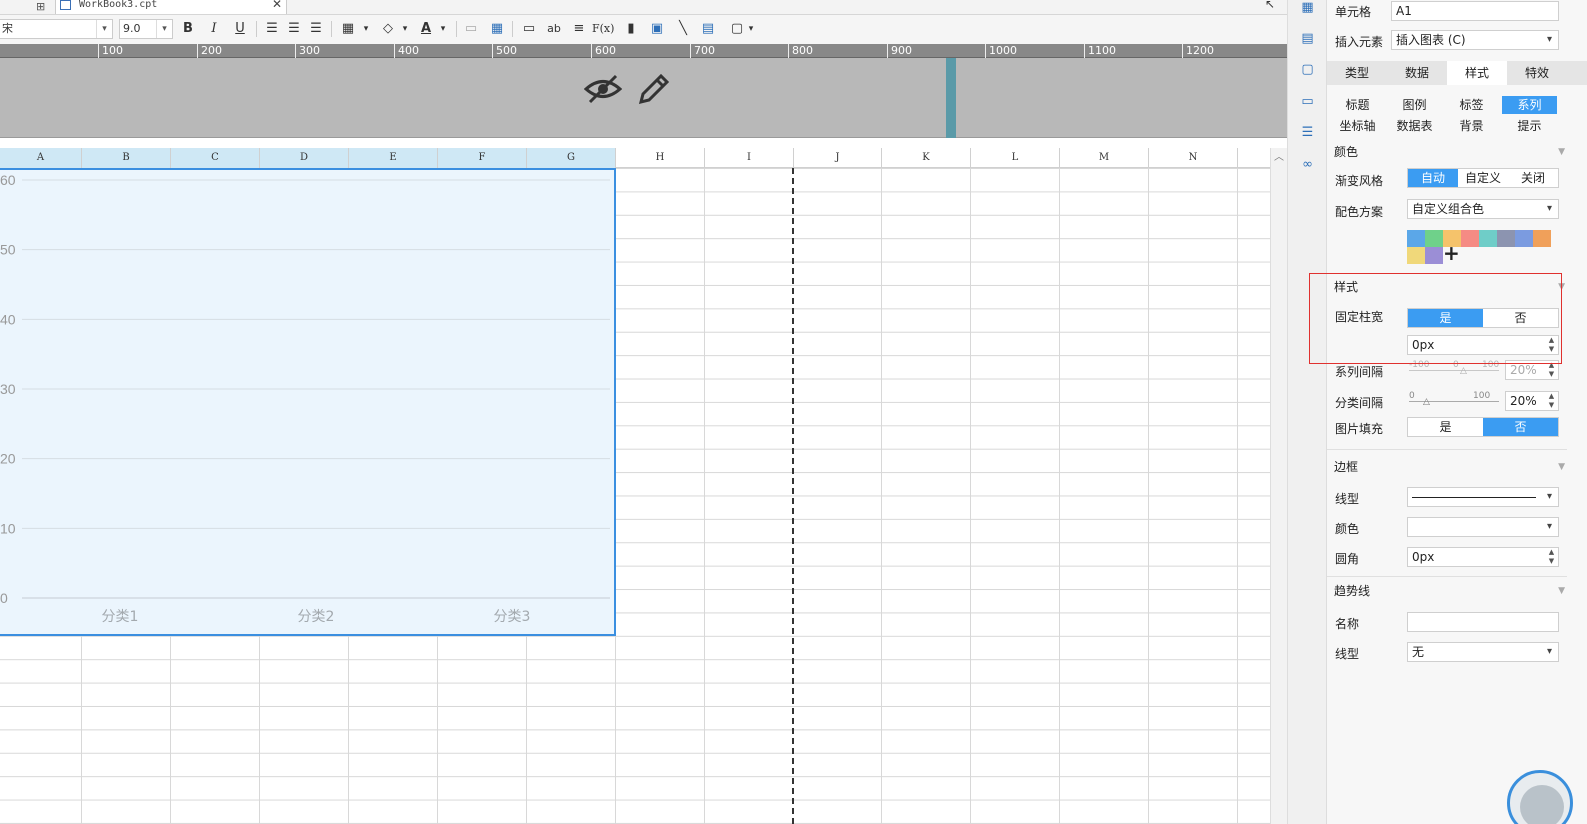  Describe the element at coordinates (1447, 152) in the screenshot. I see `color-section-header: 颜色 ▼` at that location.